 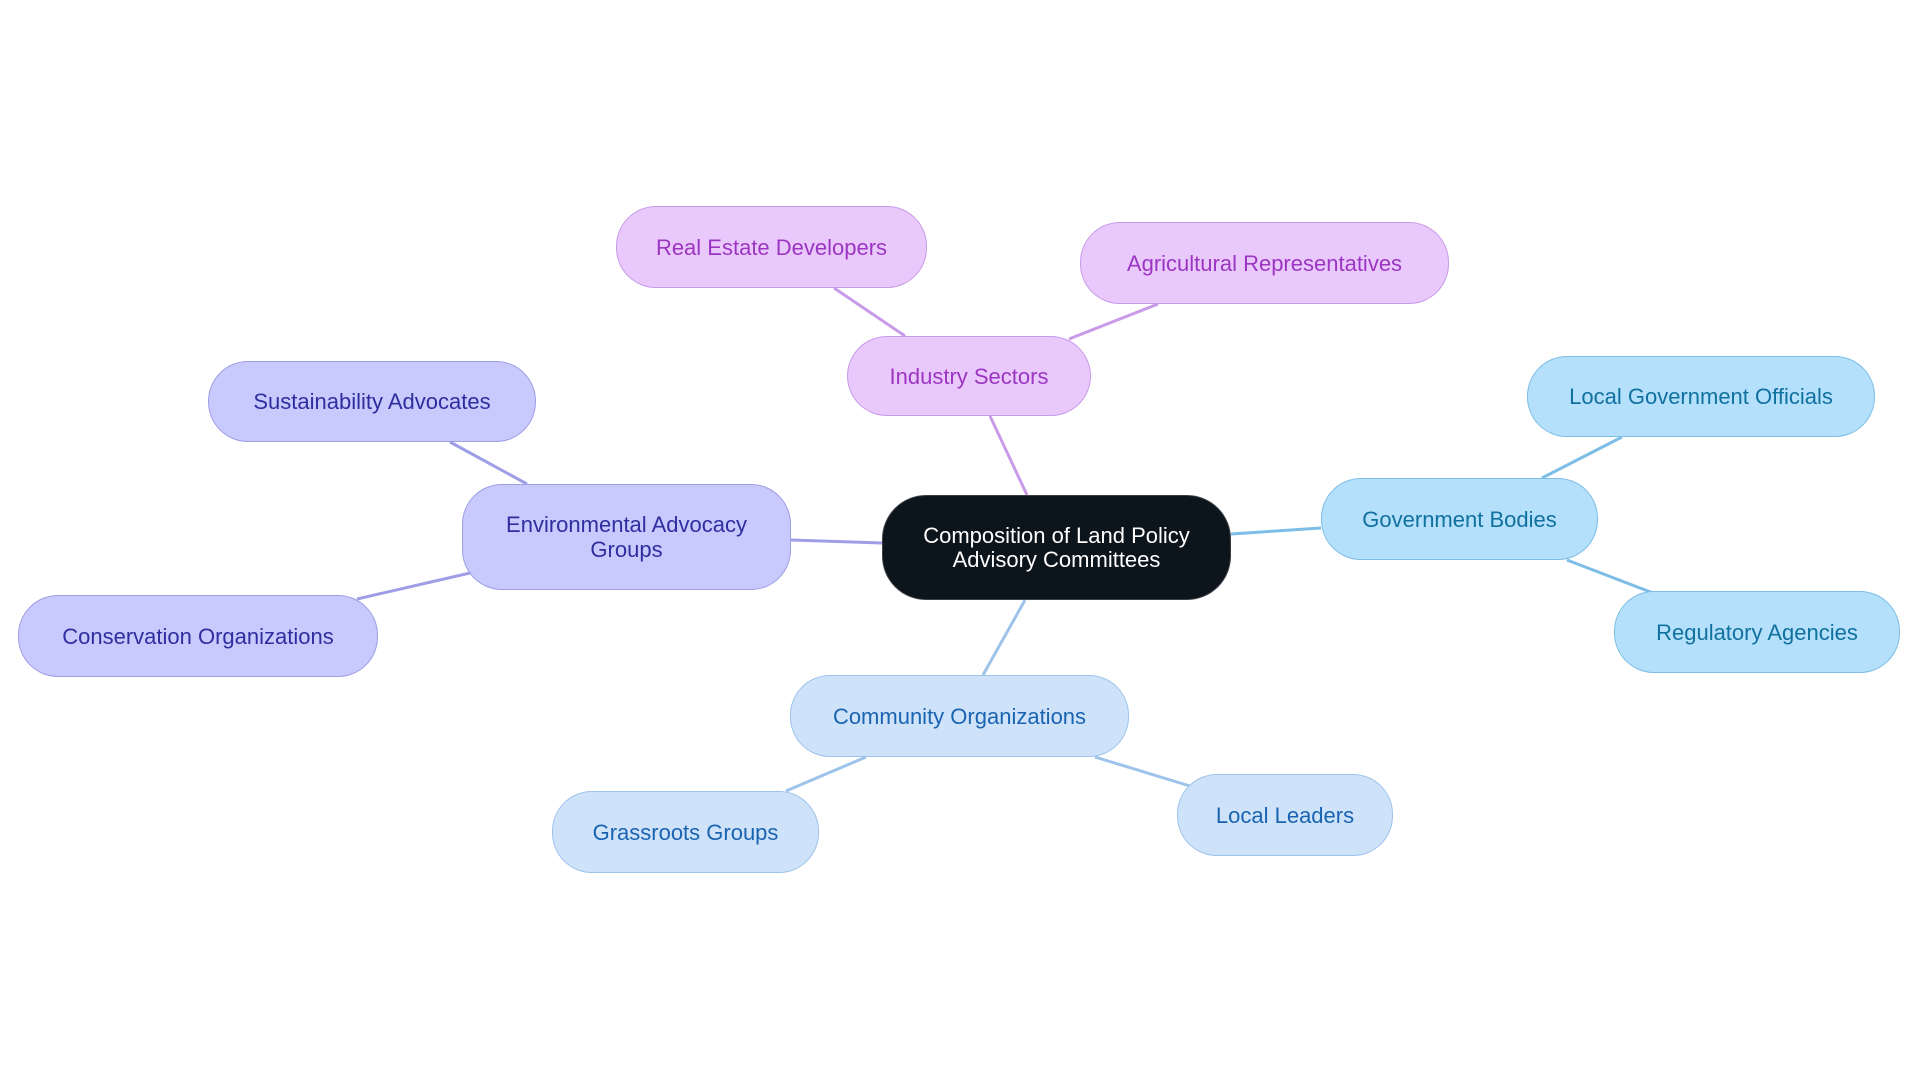 I want to click on leaf-node-local-government-officials: Local Government Officials, so click(x=1701, y=396).